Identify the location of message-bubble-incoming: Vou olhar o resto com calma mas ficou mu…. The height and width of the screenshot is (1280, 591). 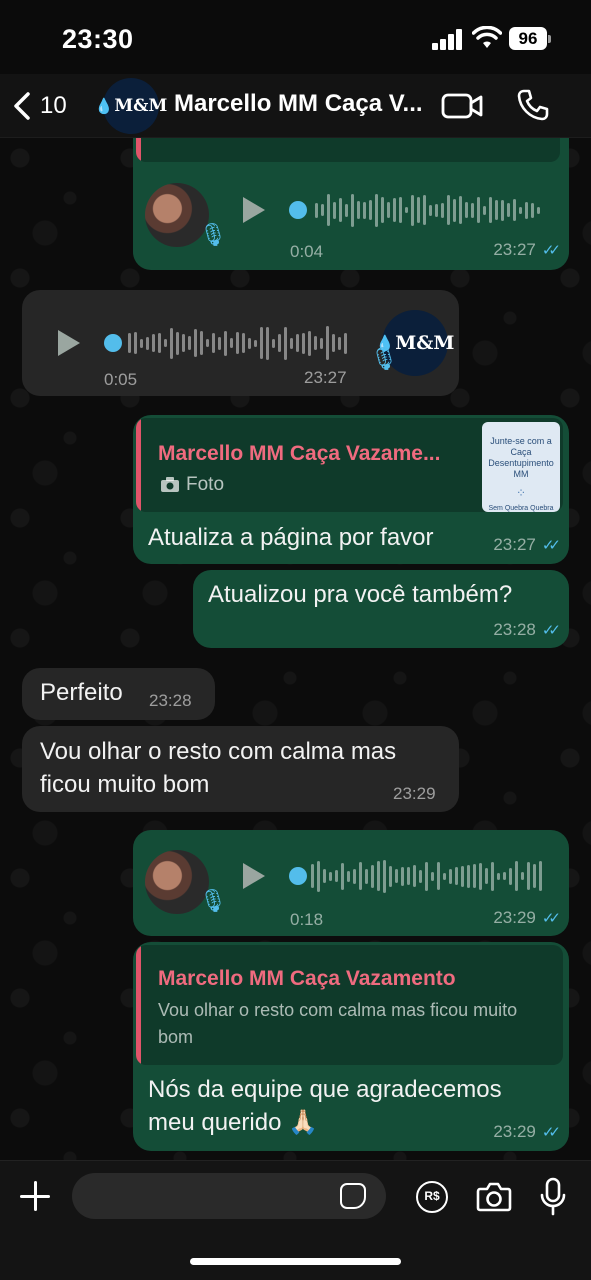
(240, 769).